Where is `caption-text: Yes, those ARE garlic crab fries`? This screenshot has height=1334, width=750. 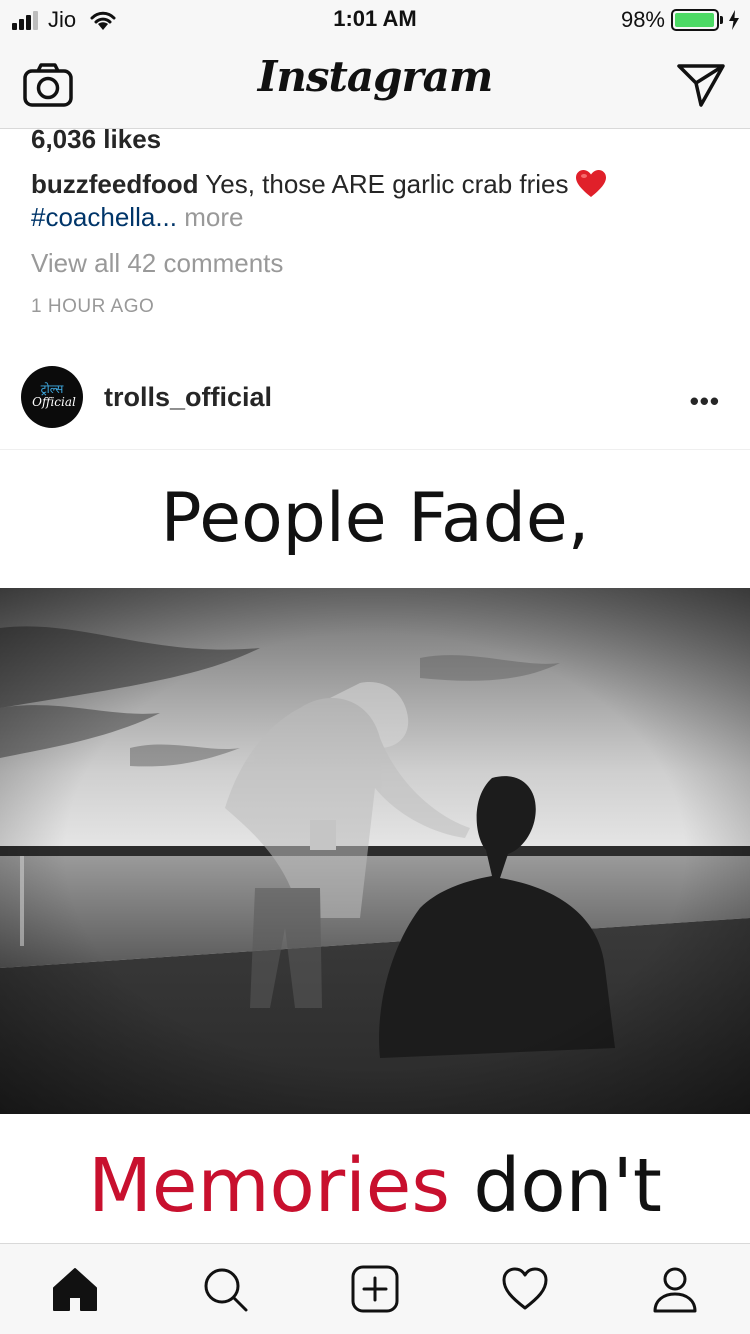 caption-text: Yes, those ARE garlic crab fries is located at coordinates (383, 184).